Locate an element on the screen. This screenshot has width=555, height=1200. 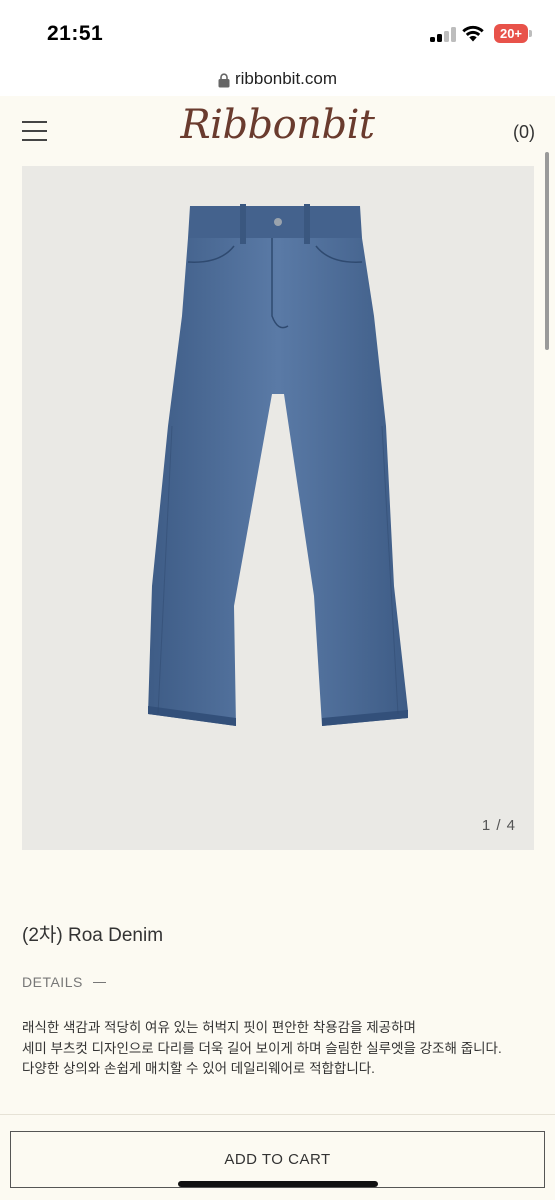
status-bar: 21:51 20+ is located at coordinates (277, 31).